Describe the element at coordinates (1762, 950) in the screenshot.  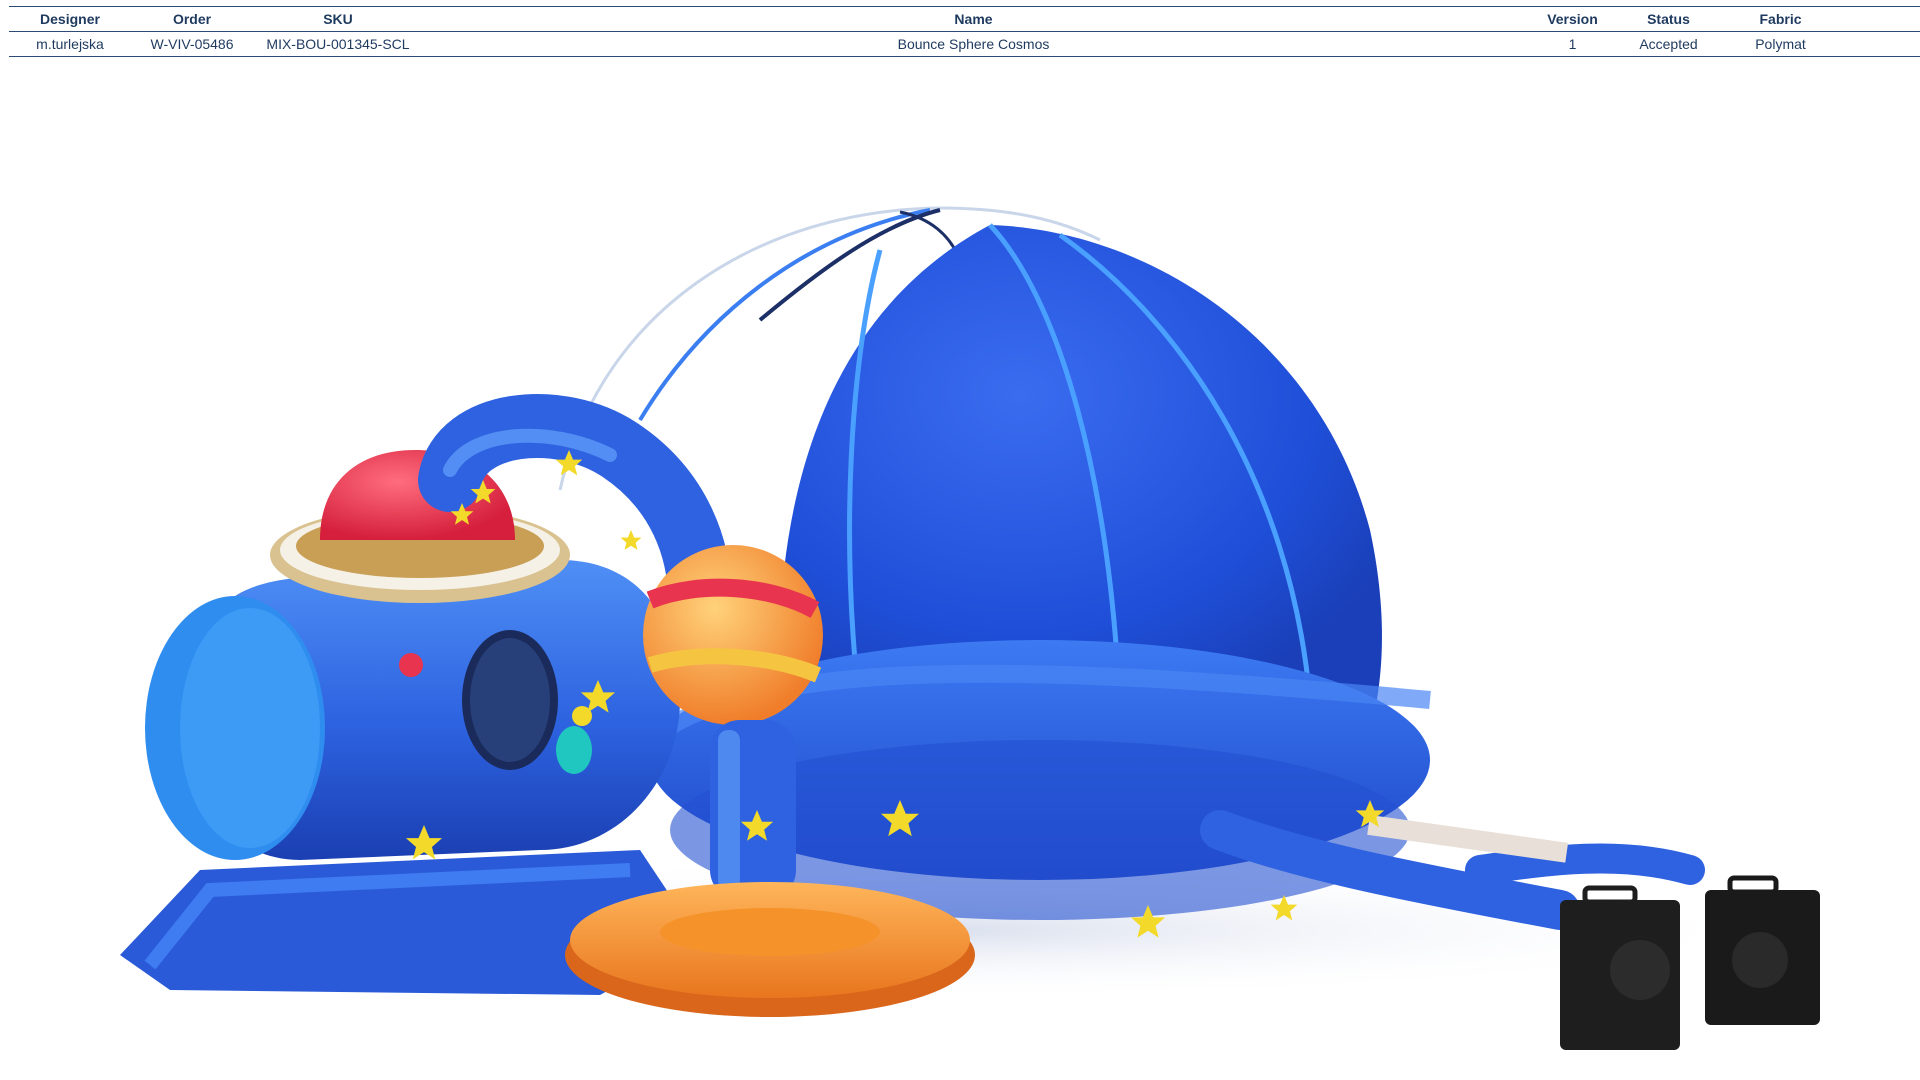
I see `blower-back` at that location.